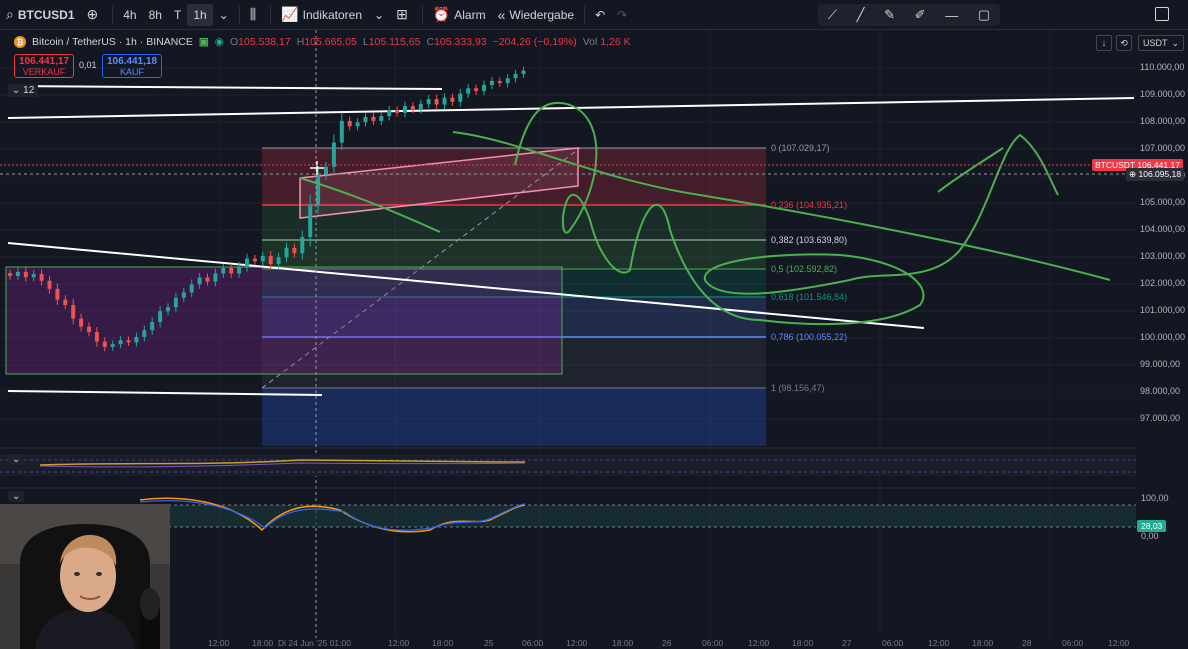 Image resolution: width=1188 pixels, height=649 pixels. Describe the element at coordinates (1160, 364) in the screenshot. I see `price-tick: 99.000,00` at that location.